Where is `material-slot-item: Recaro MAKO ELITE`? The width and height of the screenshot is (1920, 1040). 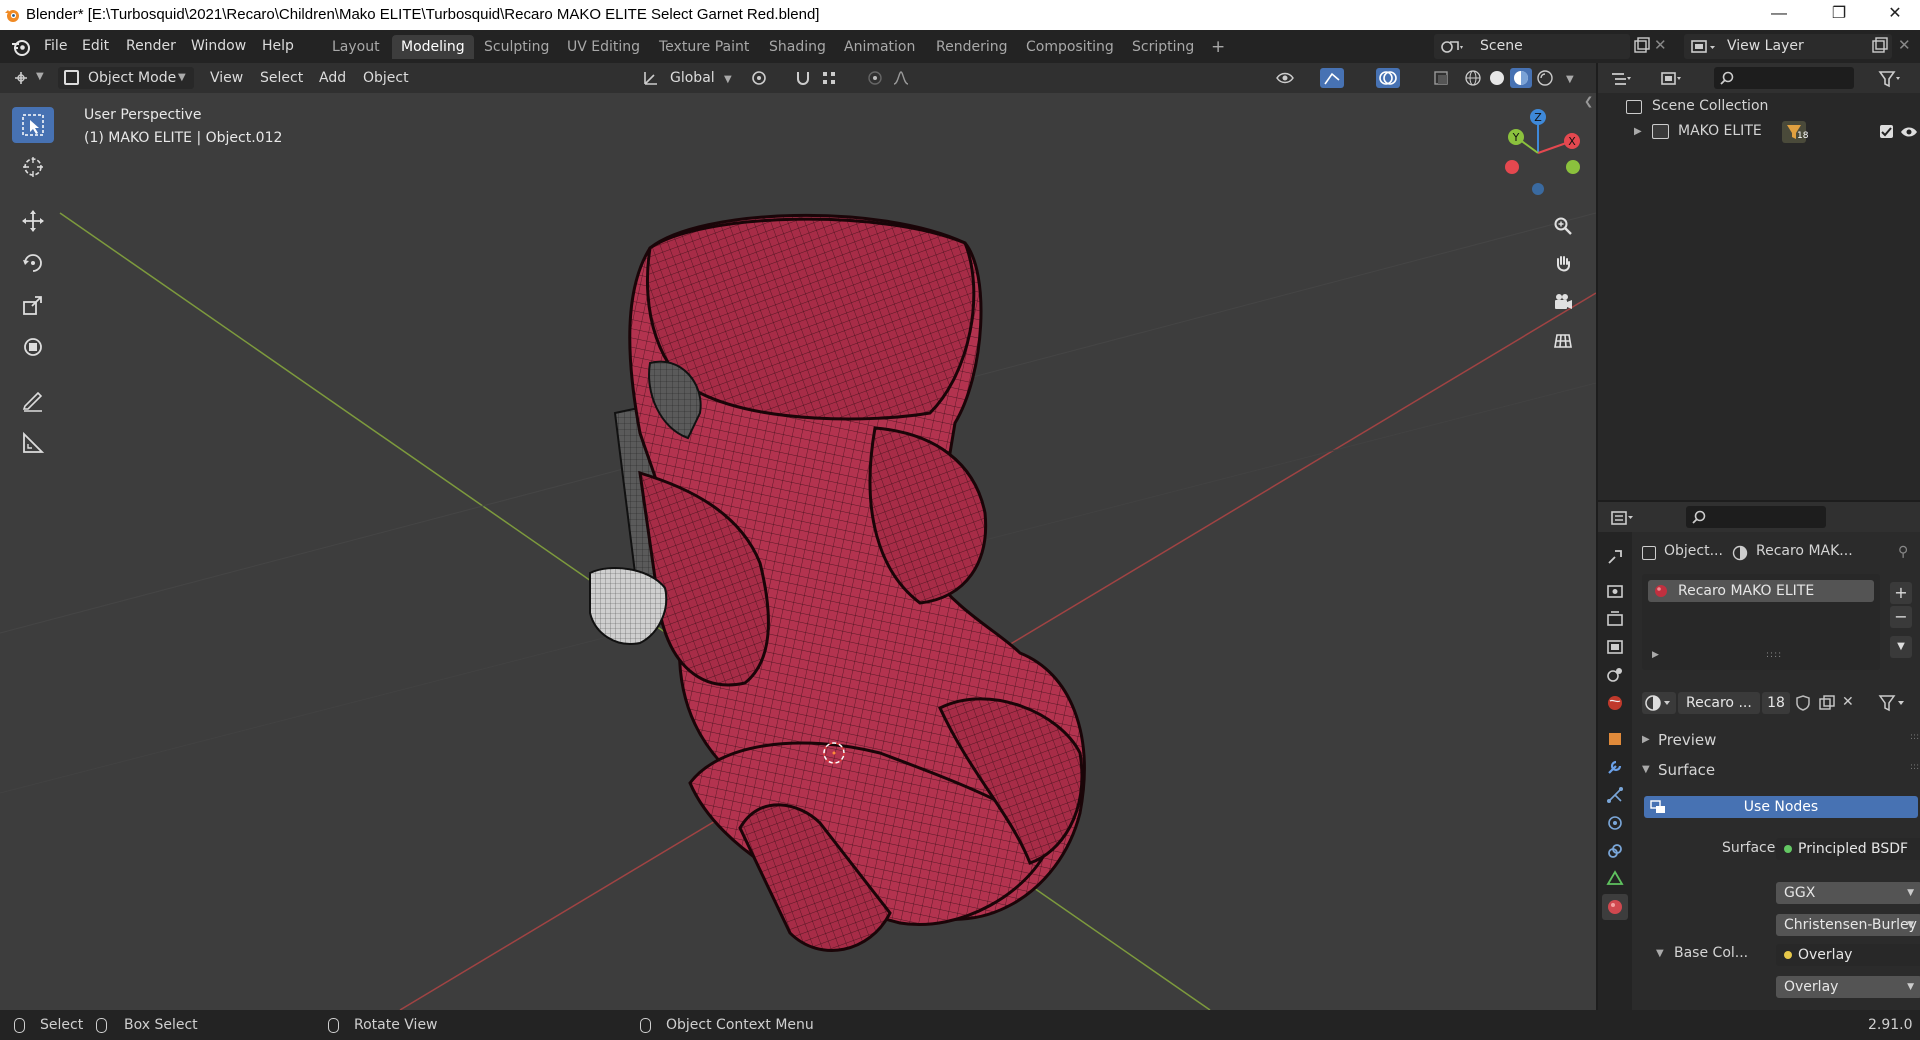 material-slot-item: Recaro MAKO ELITE is located at coordinates (1761, 591).